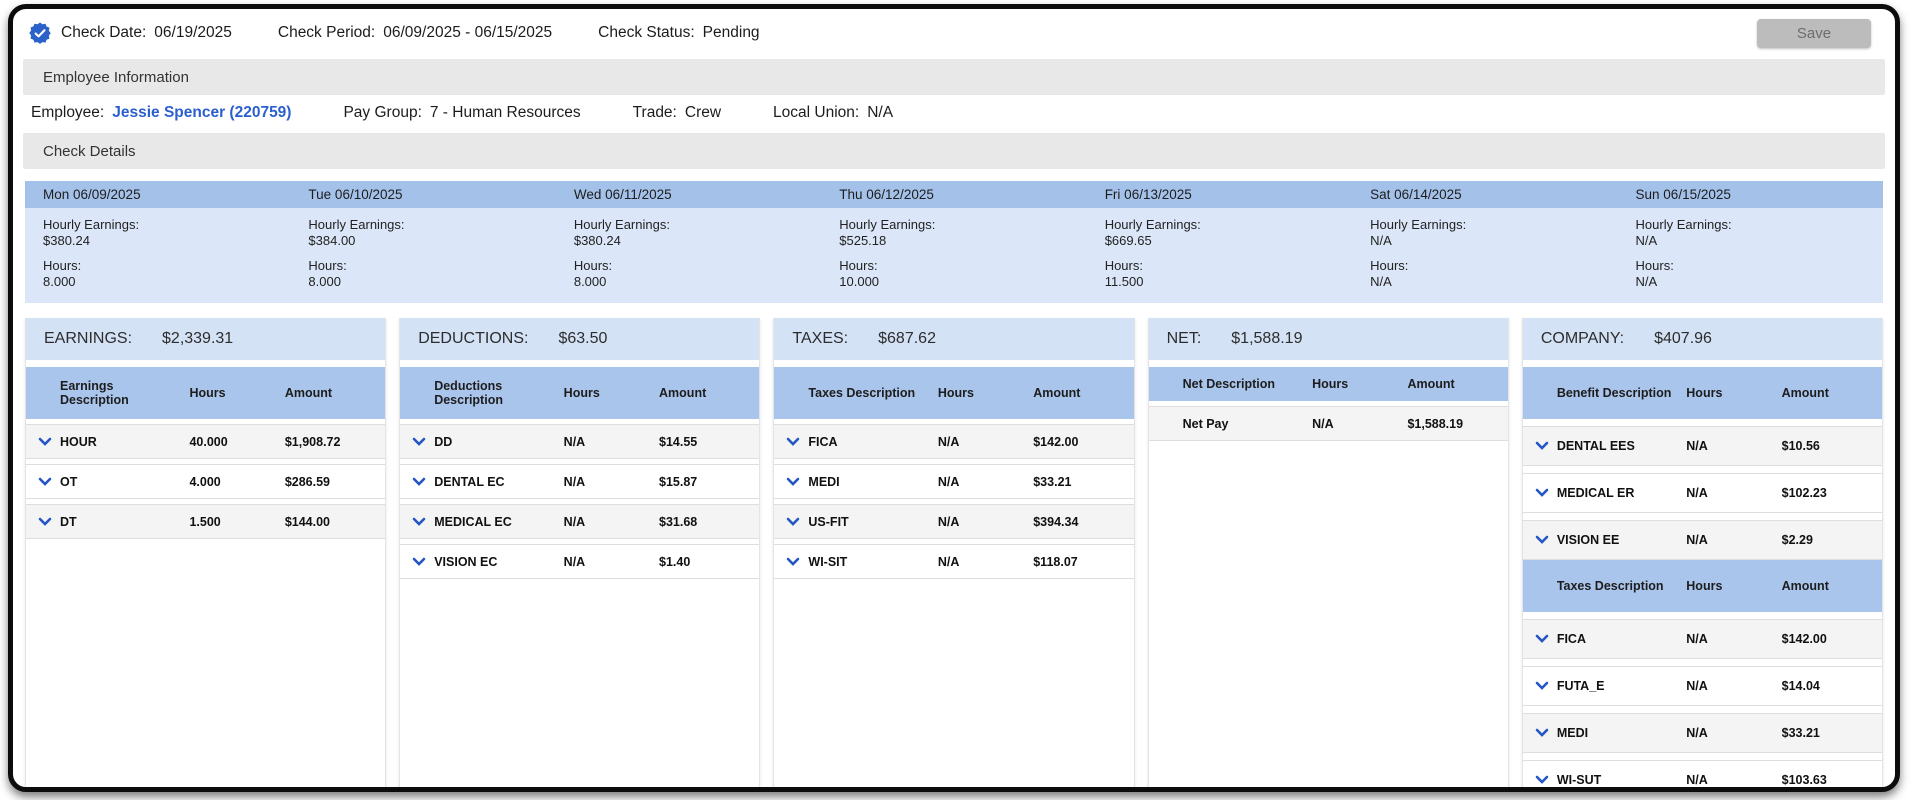 This screenshot has width=1914, height=800. What do you see at coordinates (1435, 423) in the screenshot?
I see `row-amount: $1,588.19` at bounding box center [1435, 423].